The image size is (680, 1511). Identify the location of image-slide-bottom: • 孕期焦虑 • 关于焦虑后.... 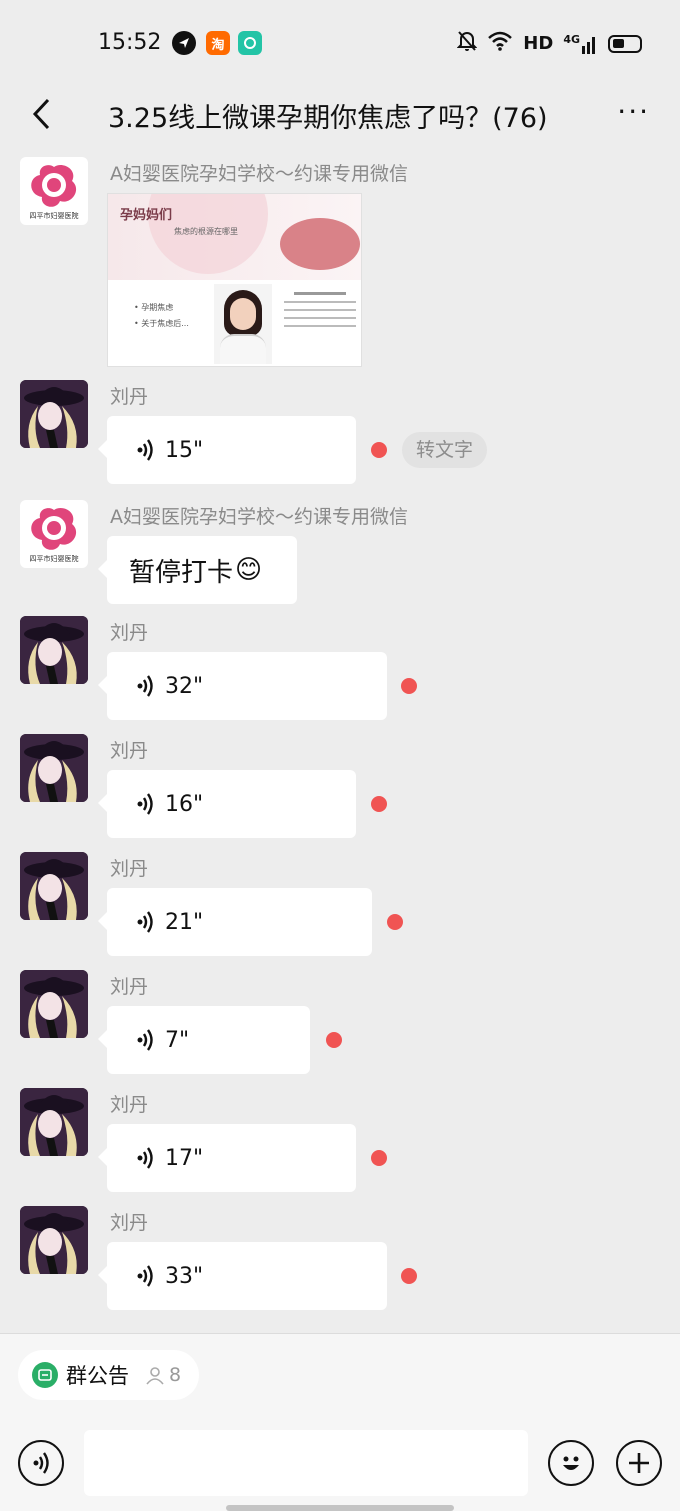
(234, 323).